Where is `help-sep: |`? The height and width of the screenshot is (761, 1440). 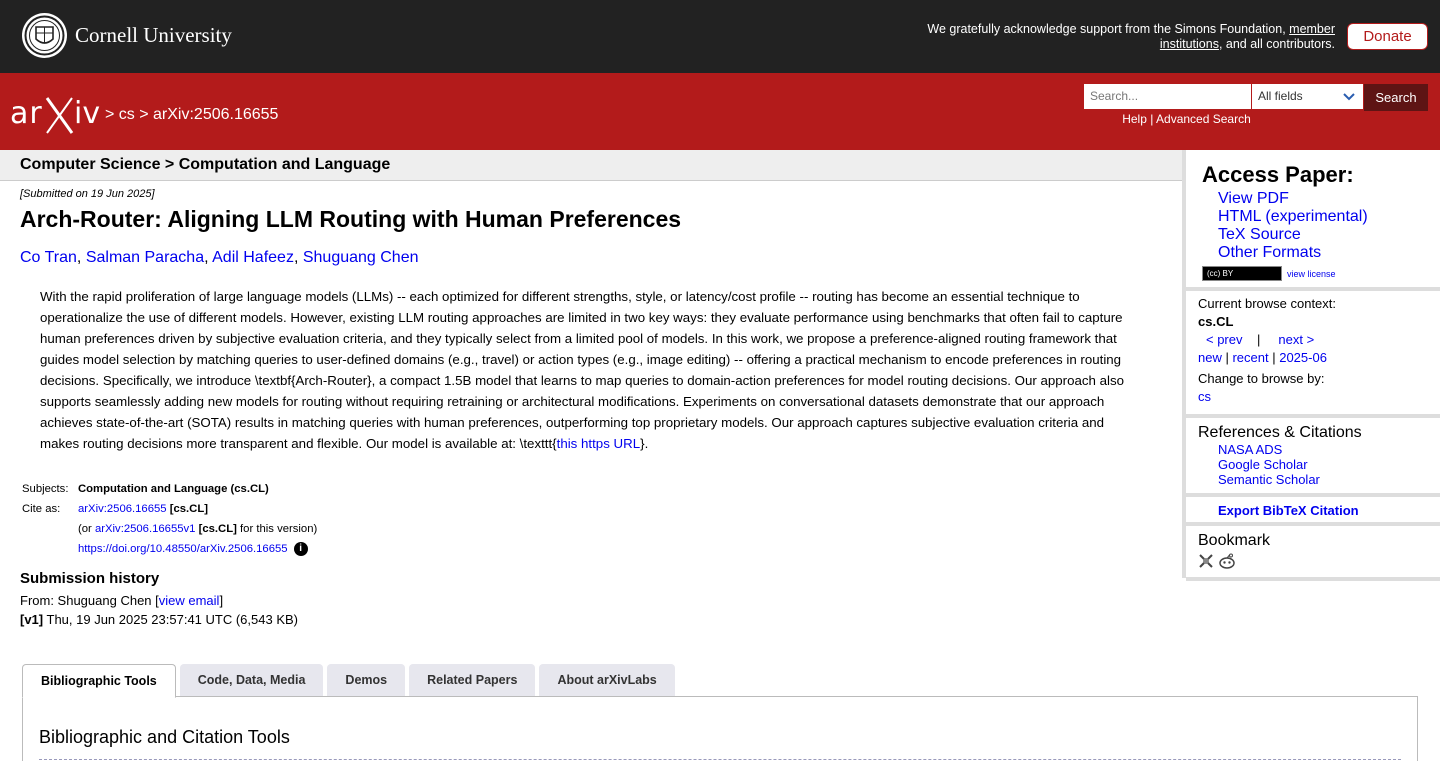 help-sep: | is located at coordinates (1151, 119).